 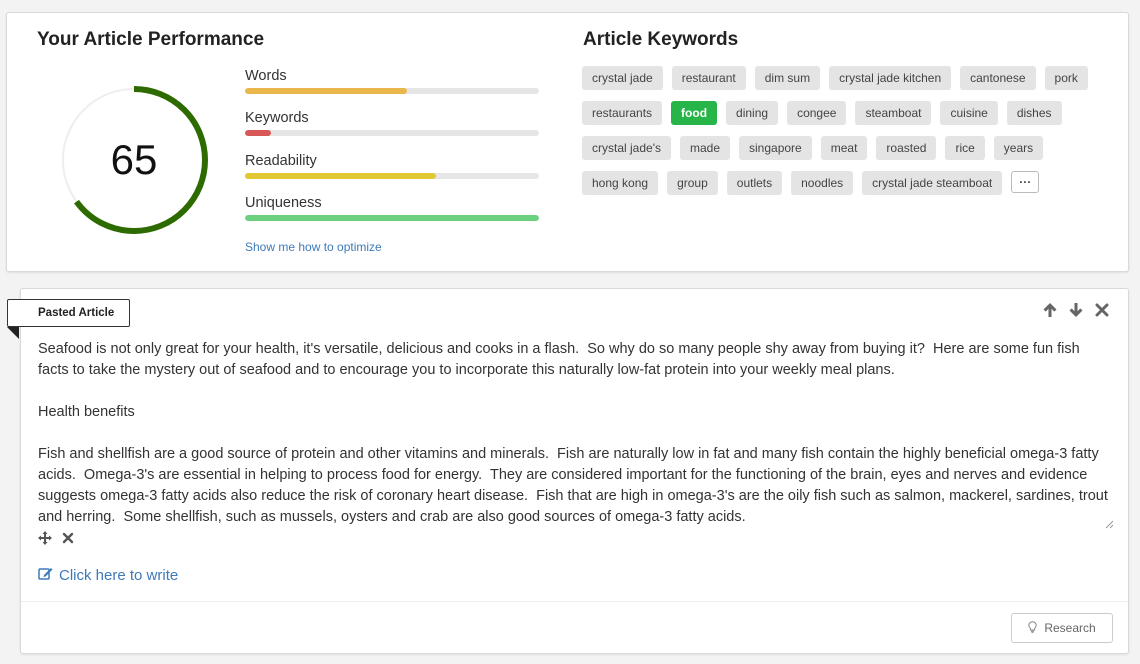 What do you see at coordinates (45, 575) in the screenshot?
I see `edit-icon` at bounding box center [45, 575].